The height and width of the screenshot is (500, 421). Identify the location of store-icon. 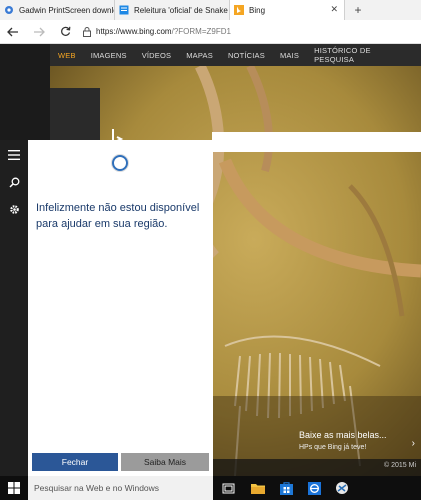
(286, 488).